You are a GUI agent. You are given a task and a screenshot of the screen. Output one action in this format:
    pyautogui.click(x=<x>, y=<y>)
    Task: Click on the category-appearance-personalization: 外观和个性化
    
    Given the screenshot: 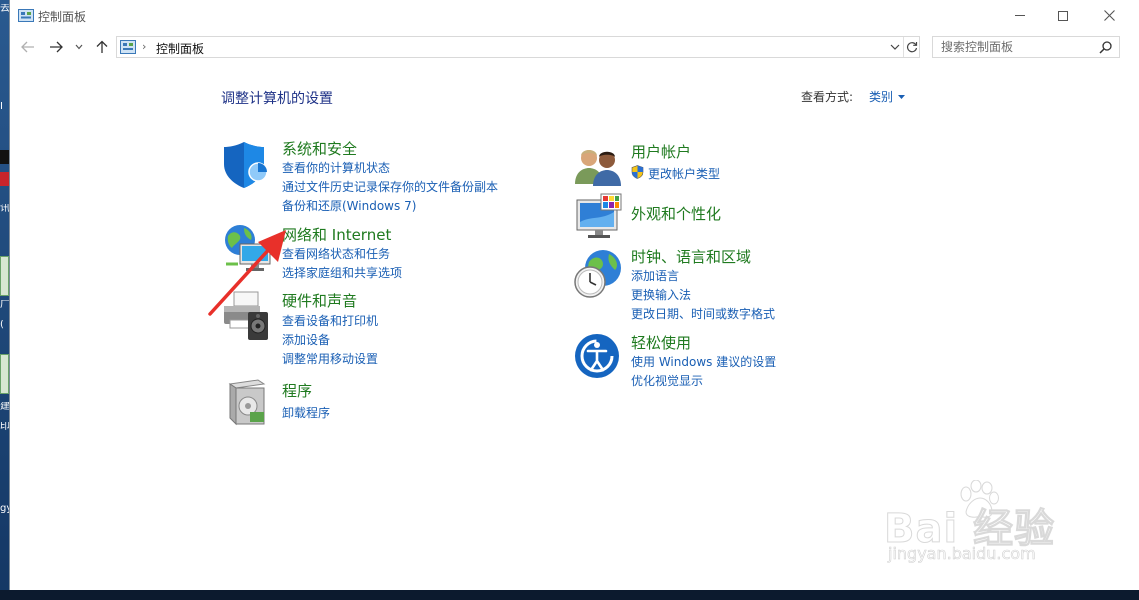 What is the action you would take?
    pyautogui.click(x=676, y=213)
    